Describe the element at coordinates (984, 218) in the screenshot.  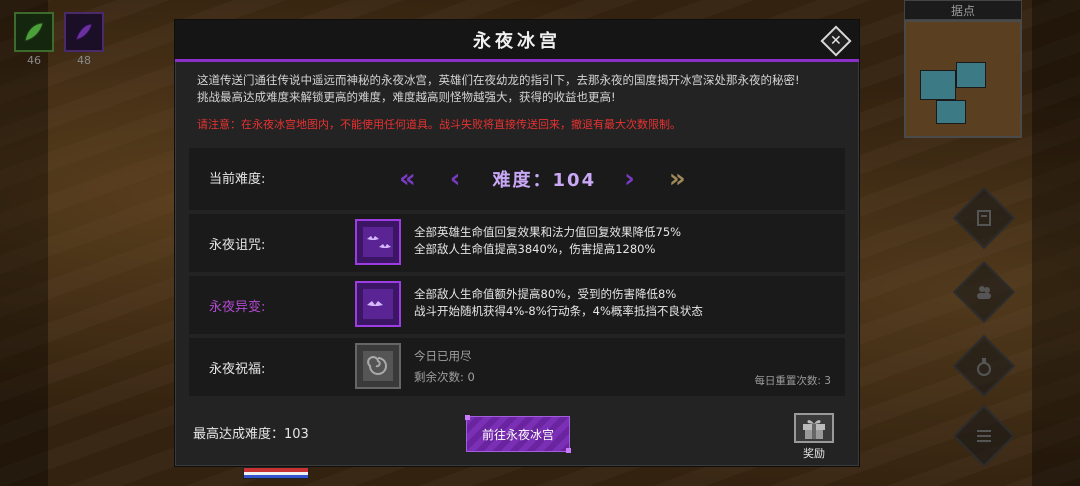
I see `quest-scroll-icon` at that location.